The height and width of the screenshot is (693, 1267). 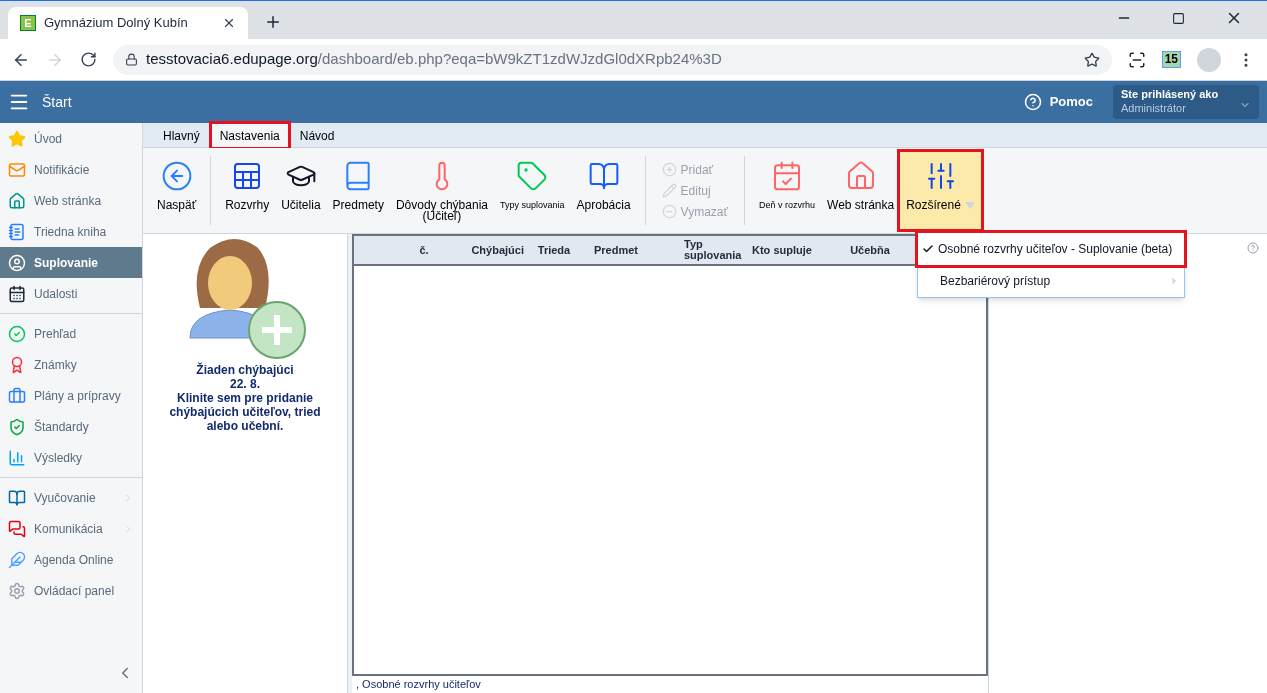 What do you see at coordinates (17, 395) in the screenshot?
I see `briefcase-icon` at bounding box center [17, 395].